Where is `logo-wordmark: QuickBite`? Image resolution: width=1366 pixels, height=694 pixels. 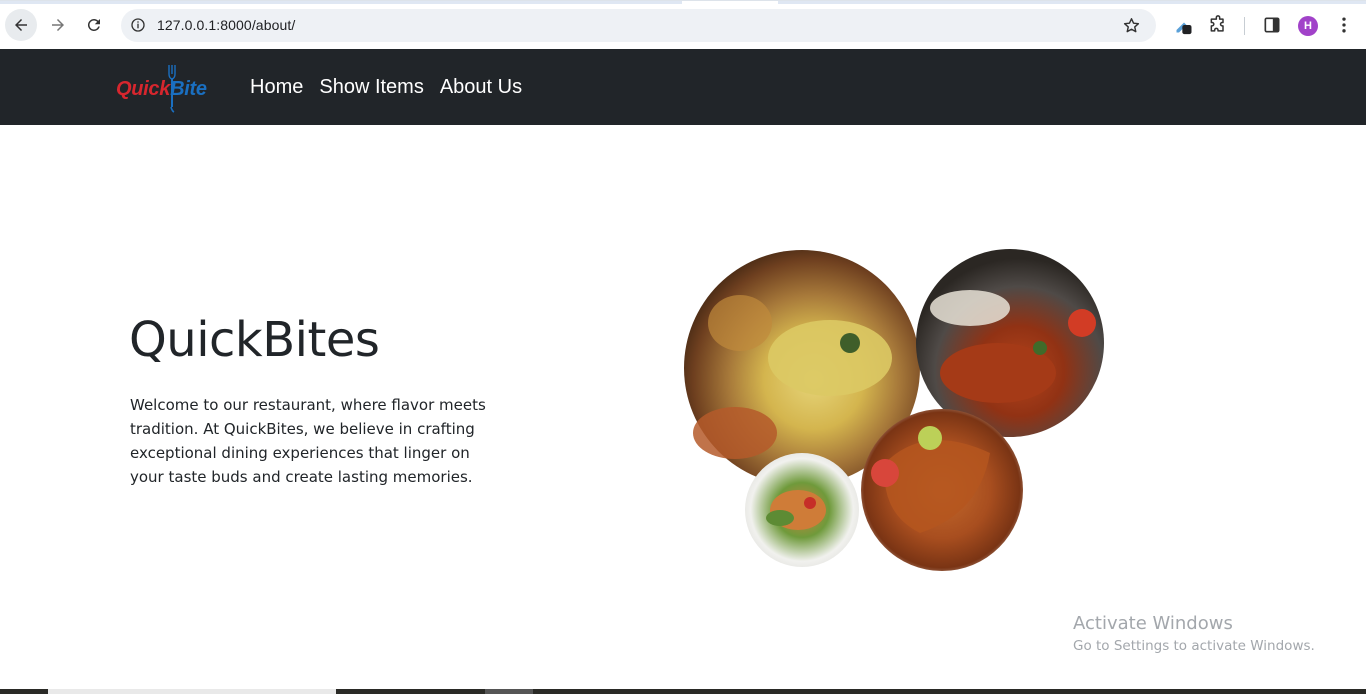 logo-wordmark: QuickBite is located at coordinates (161, 89).